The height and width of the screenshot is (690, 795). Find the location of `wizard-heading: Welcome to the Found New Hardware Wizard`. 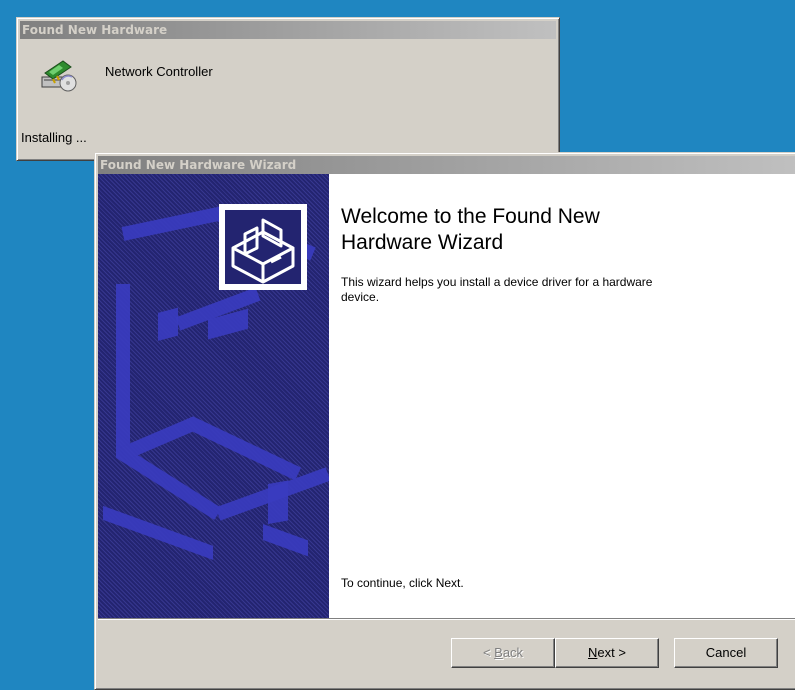

wizard-heading: Welcome to the Found New Hardware Wizard is located at coordinates (470, 229).